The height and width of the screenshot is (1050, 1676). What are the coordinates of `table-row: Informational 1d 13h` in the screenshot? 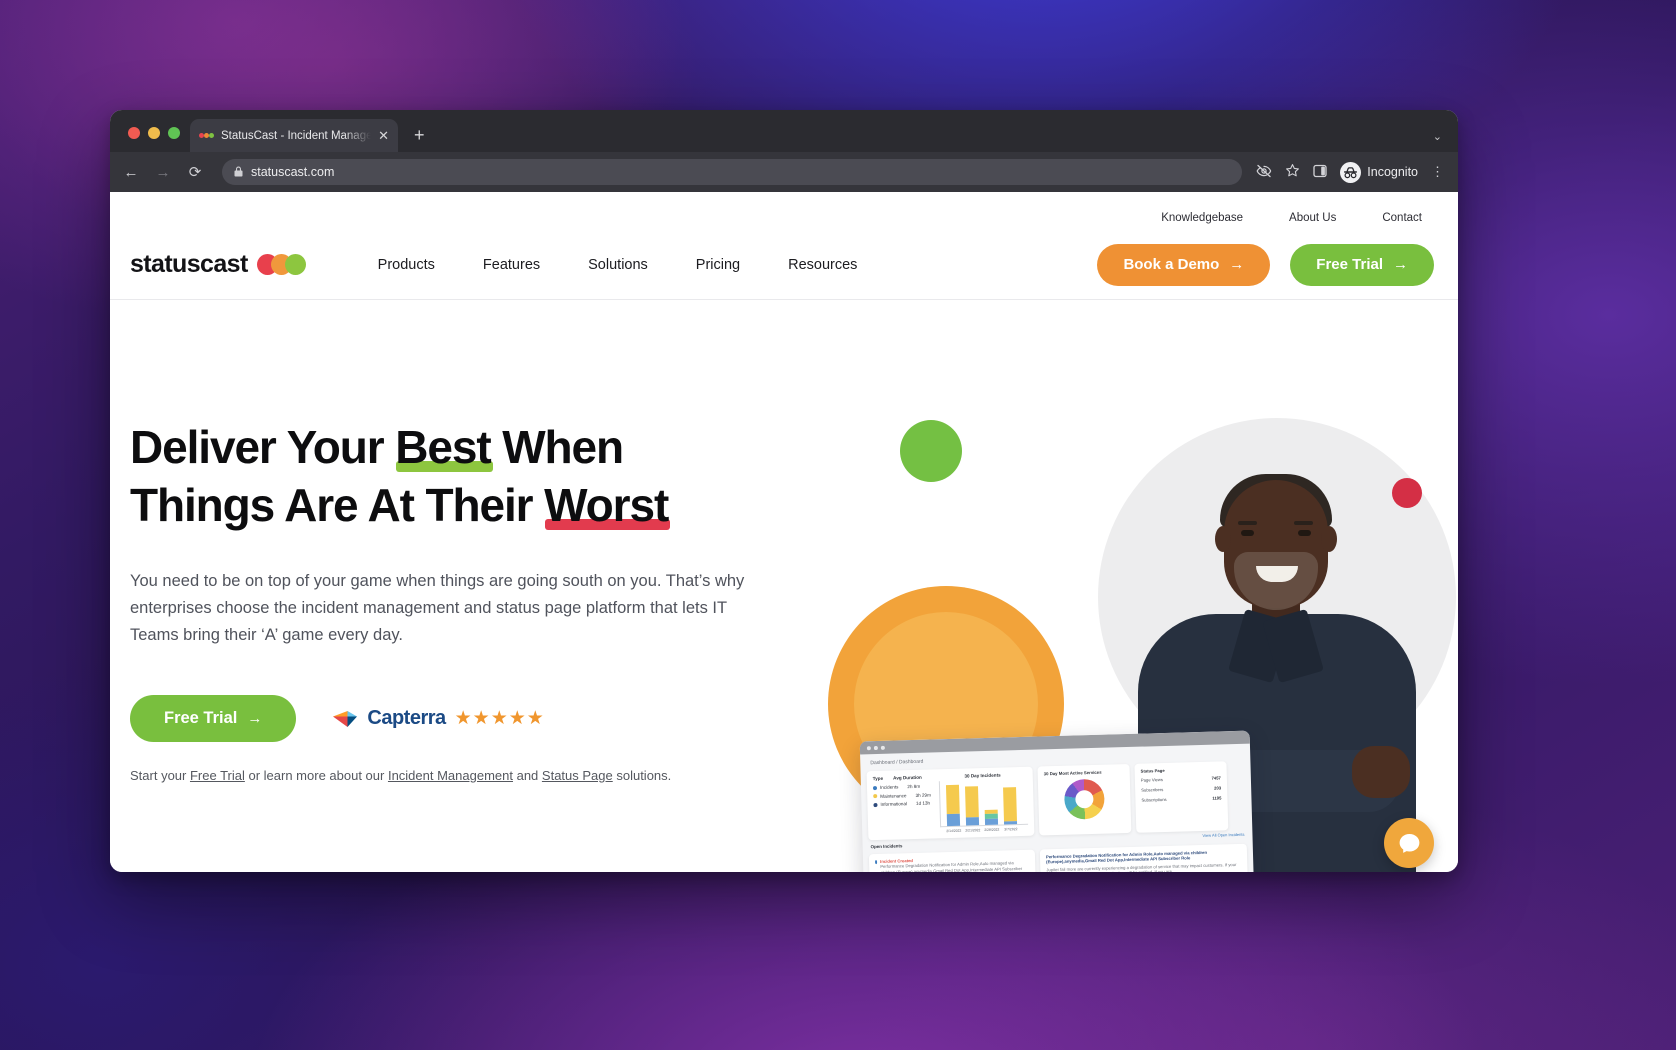 It's located at (902, 804).